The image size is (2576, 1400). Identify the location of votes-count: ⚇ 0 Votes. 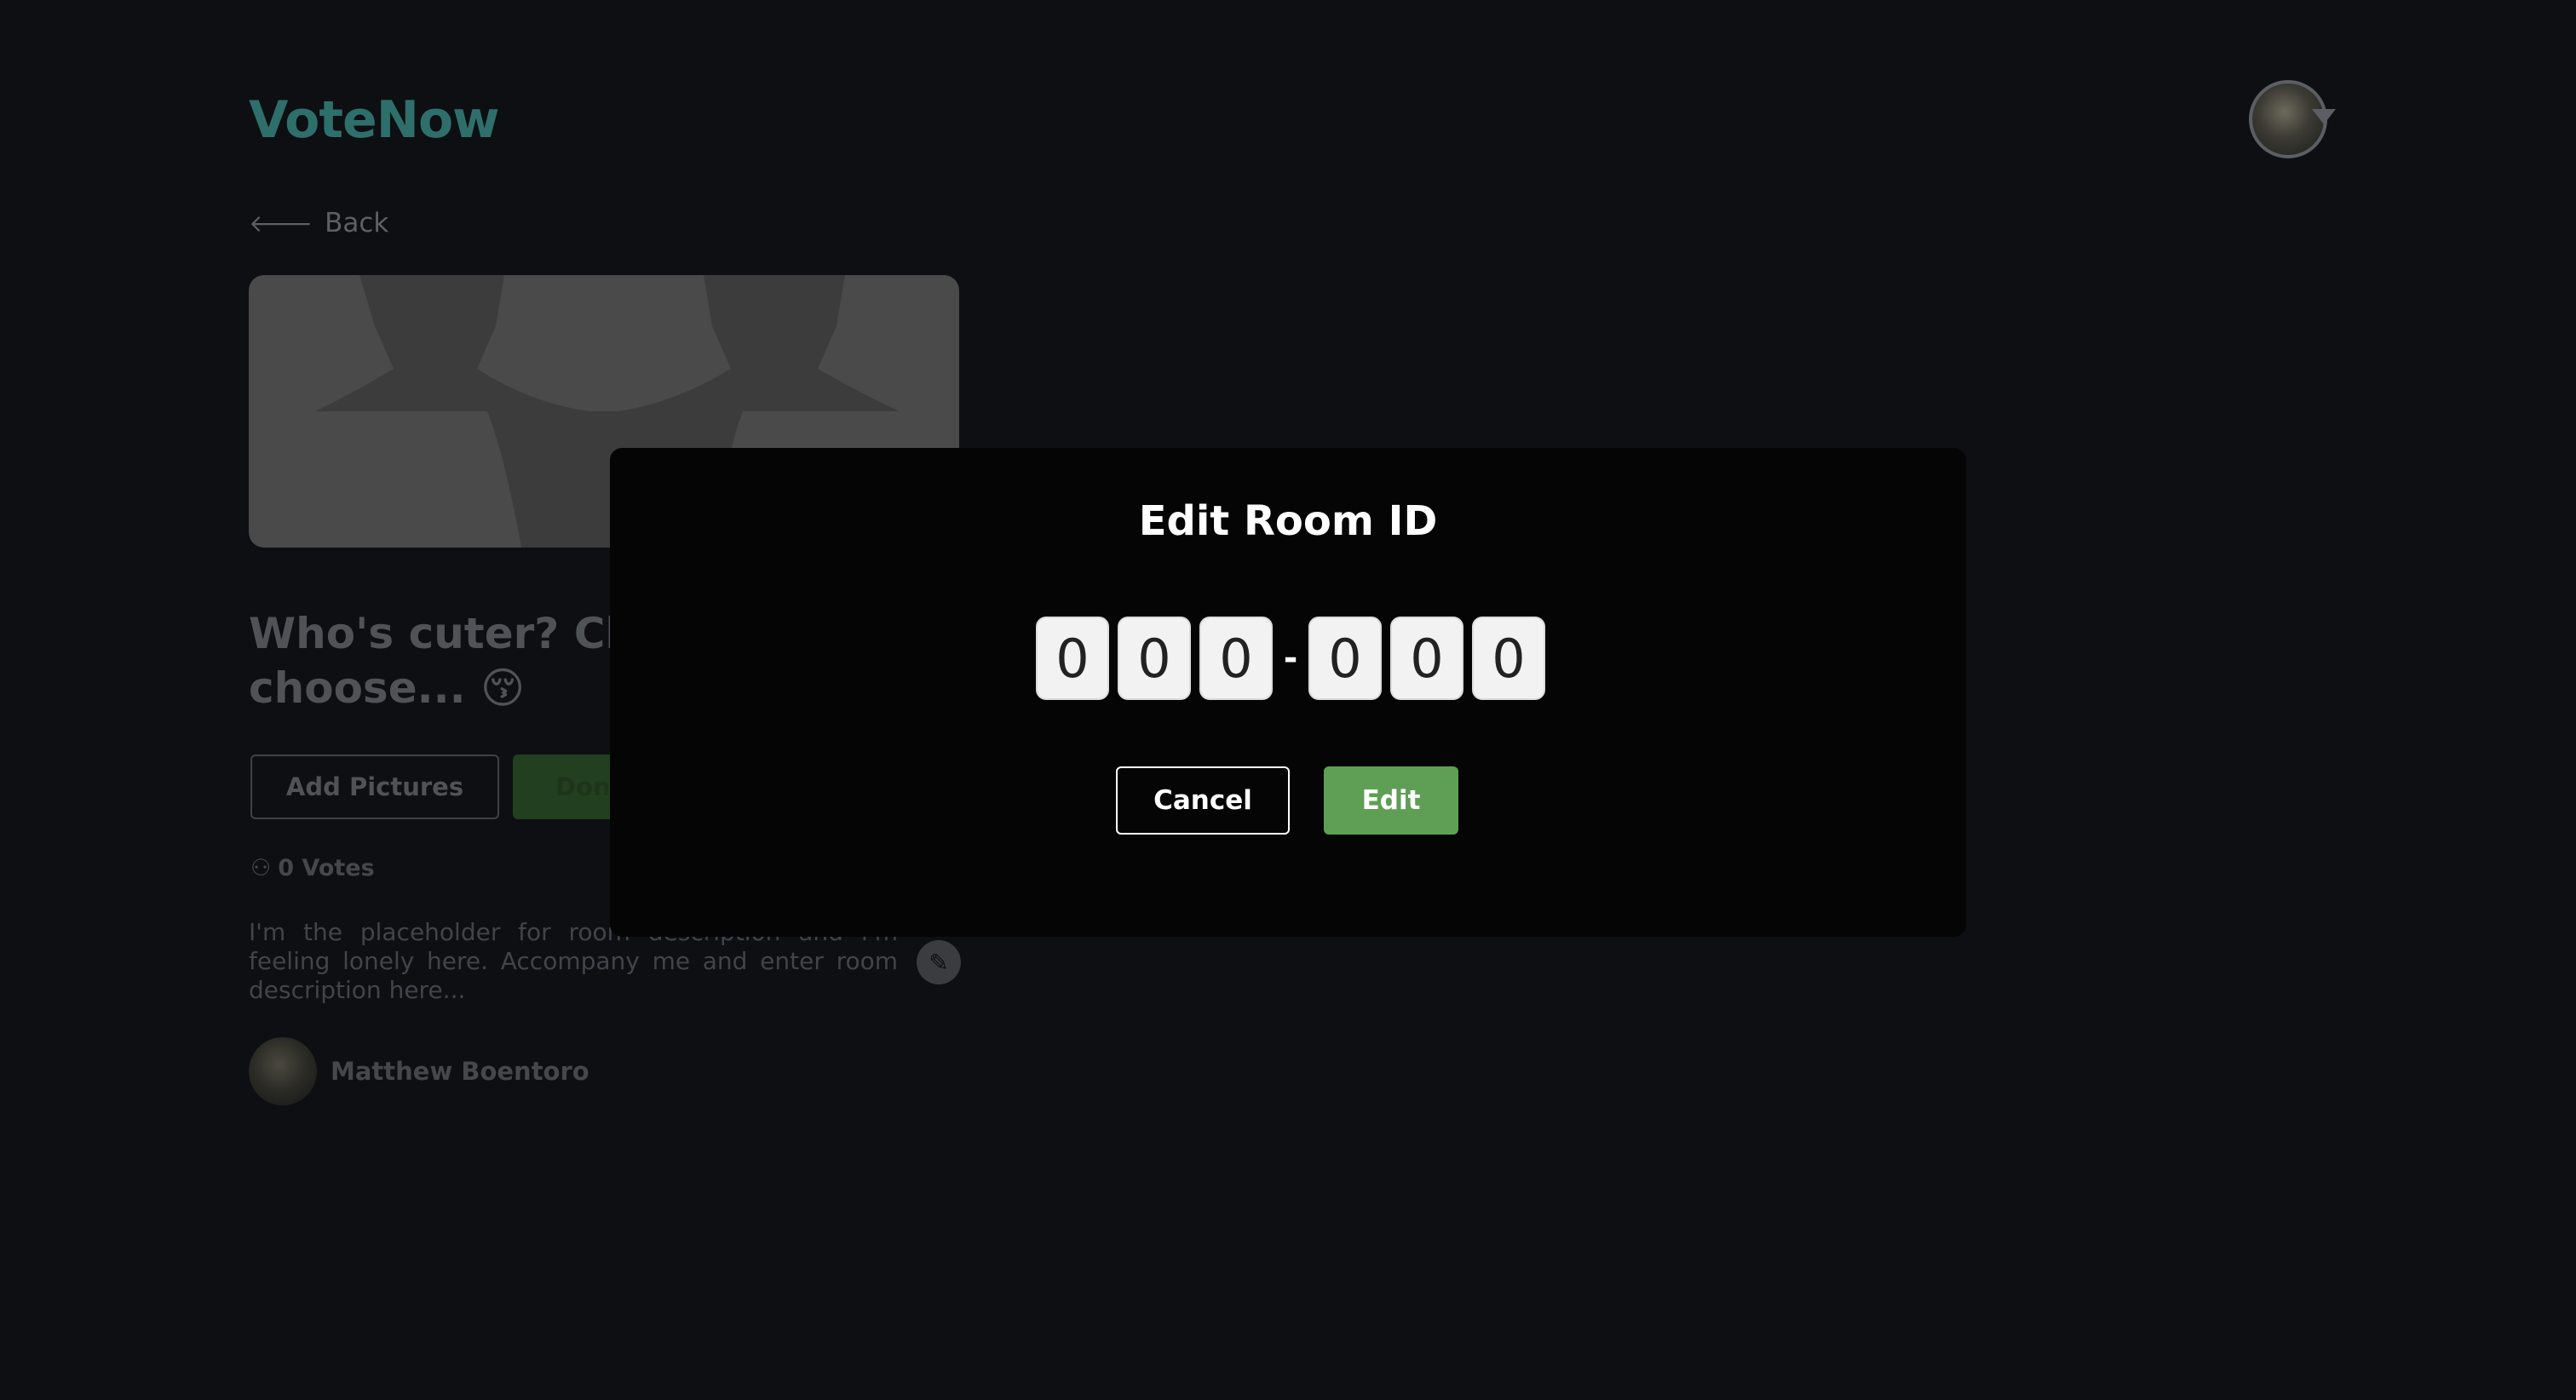
(313, 868).